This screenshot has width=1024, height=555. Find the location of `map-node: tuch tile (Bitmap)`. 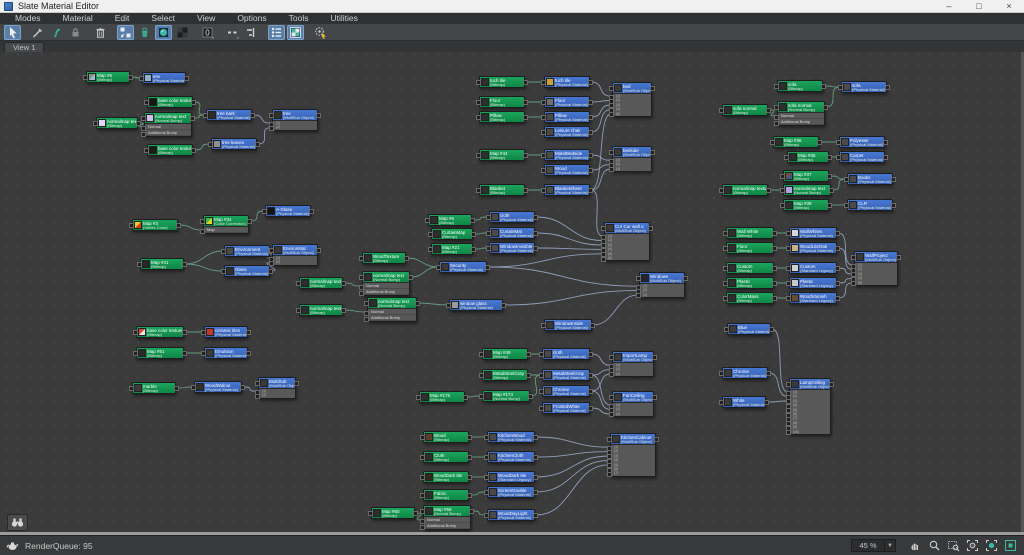

map-node: tuch tile (Bitmap) is located at coordinates (502, 82).